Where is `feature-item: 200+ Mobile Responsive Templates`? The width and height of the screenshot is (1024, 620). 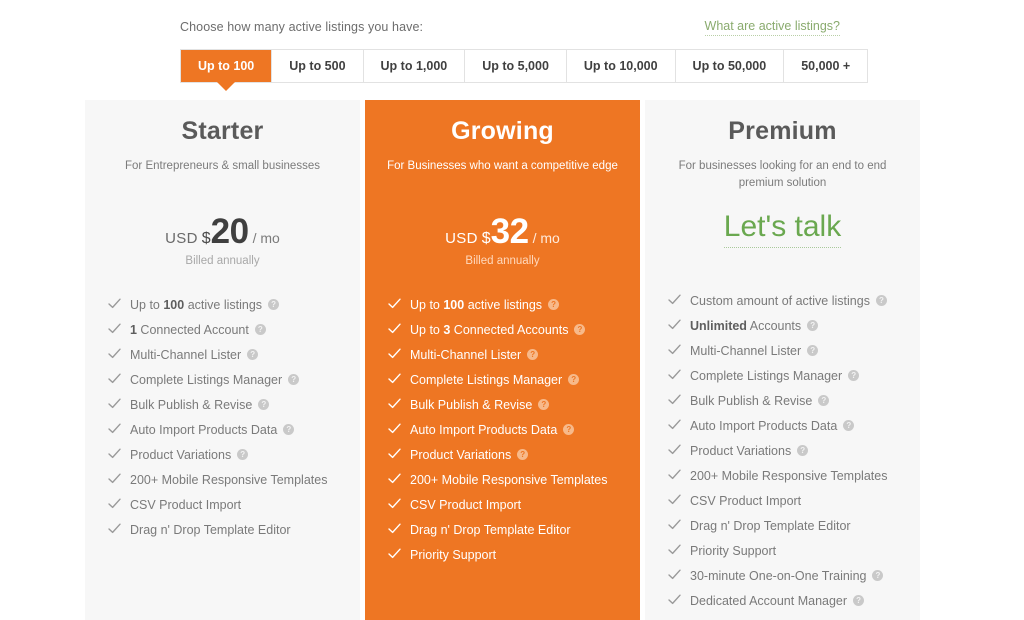 feature-item: 200+ Mobile Responsive Templates is located at coordinates (228, 479).